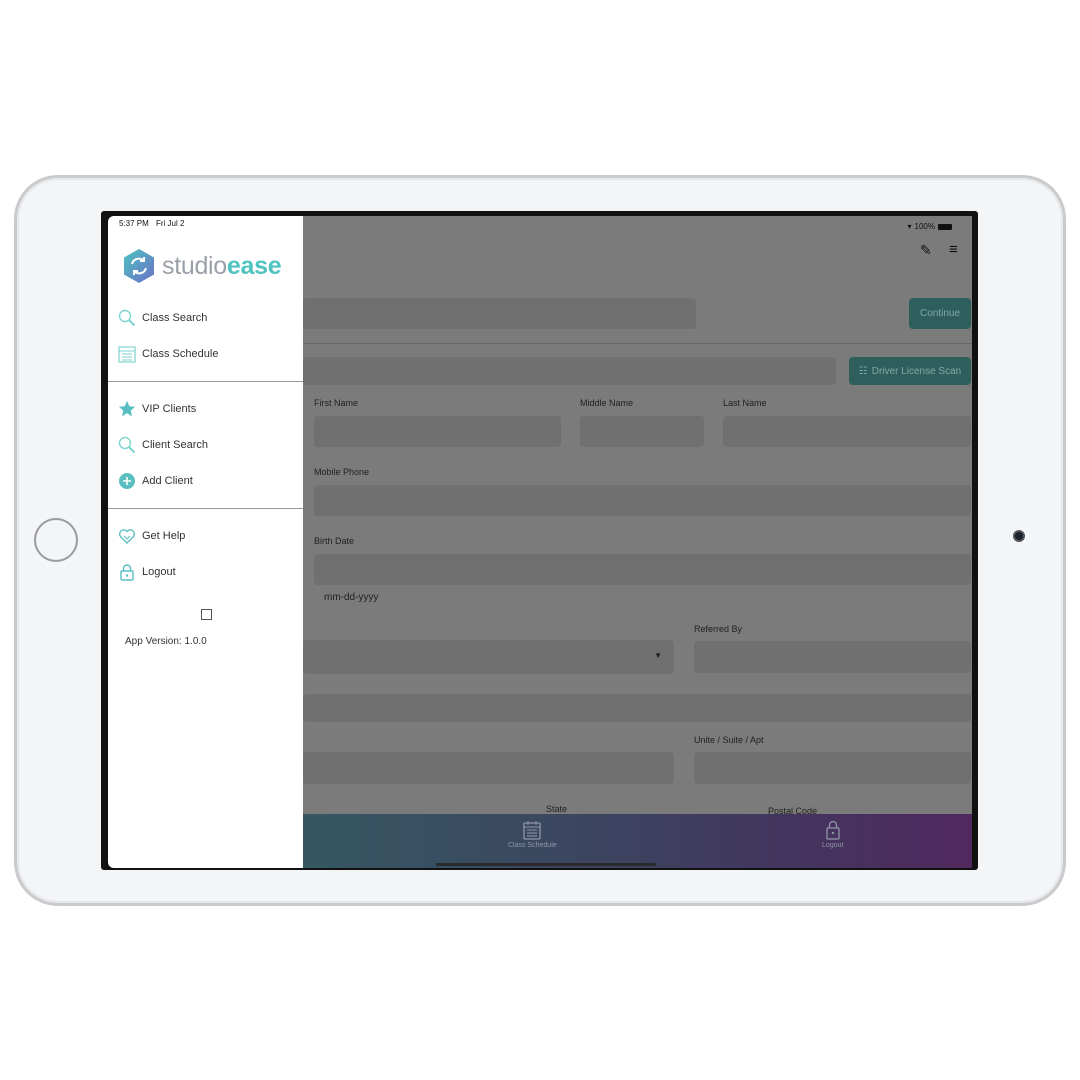 Image resolution: width=1080 pixels, height=1080 pixels. I want to click on continue-button: Continue, so click(940, 313).